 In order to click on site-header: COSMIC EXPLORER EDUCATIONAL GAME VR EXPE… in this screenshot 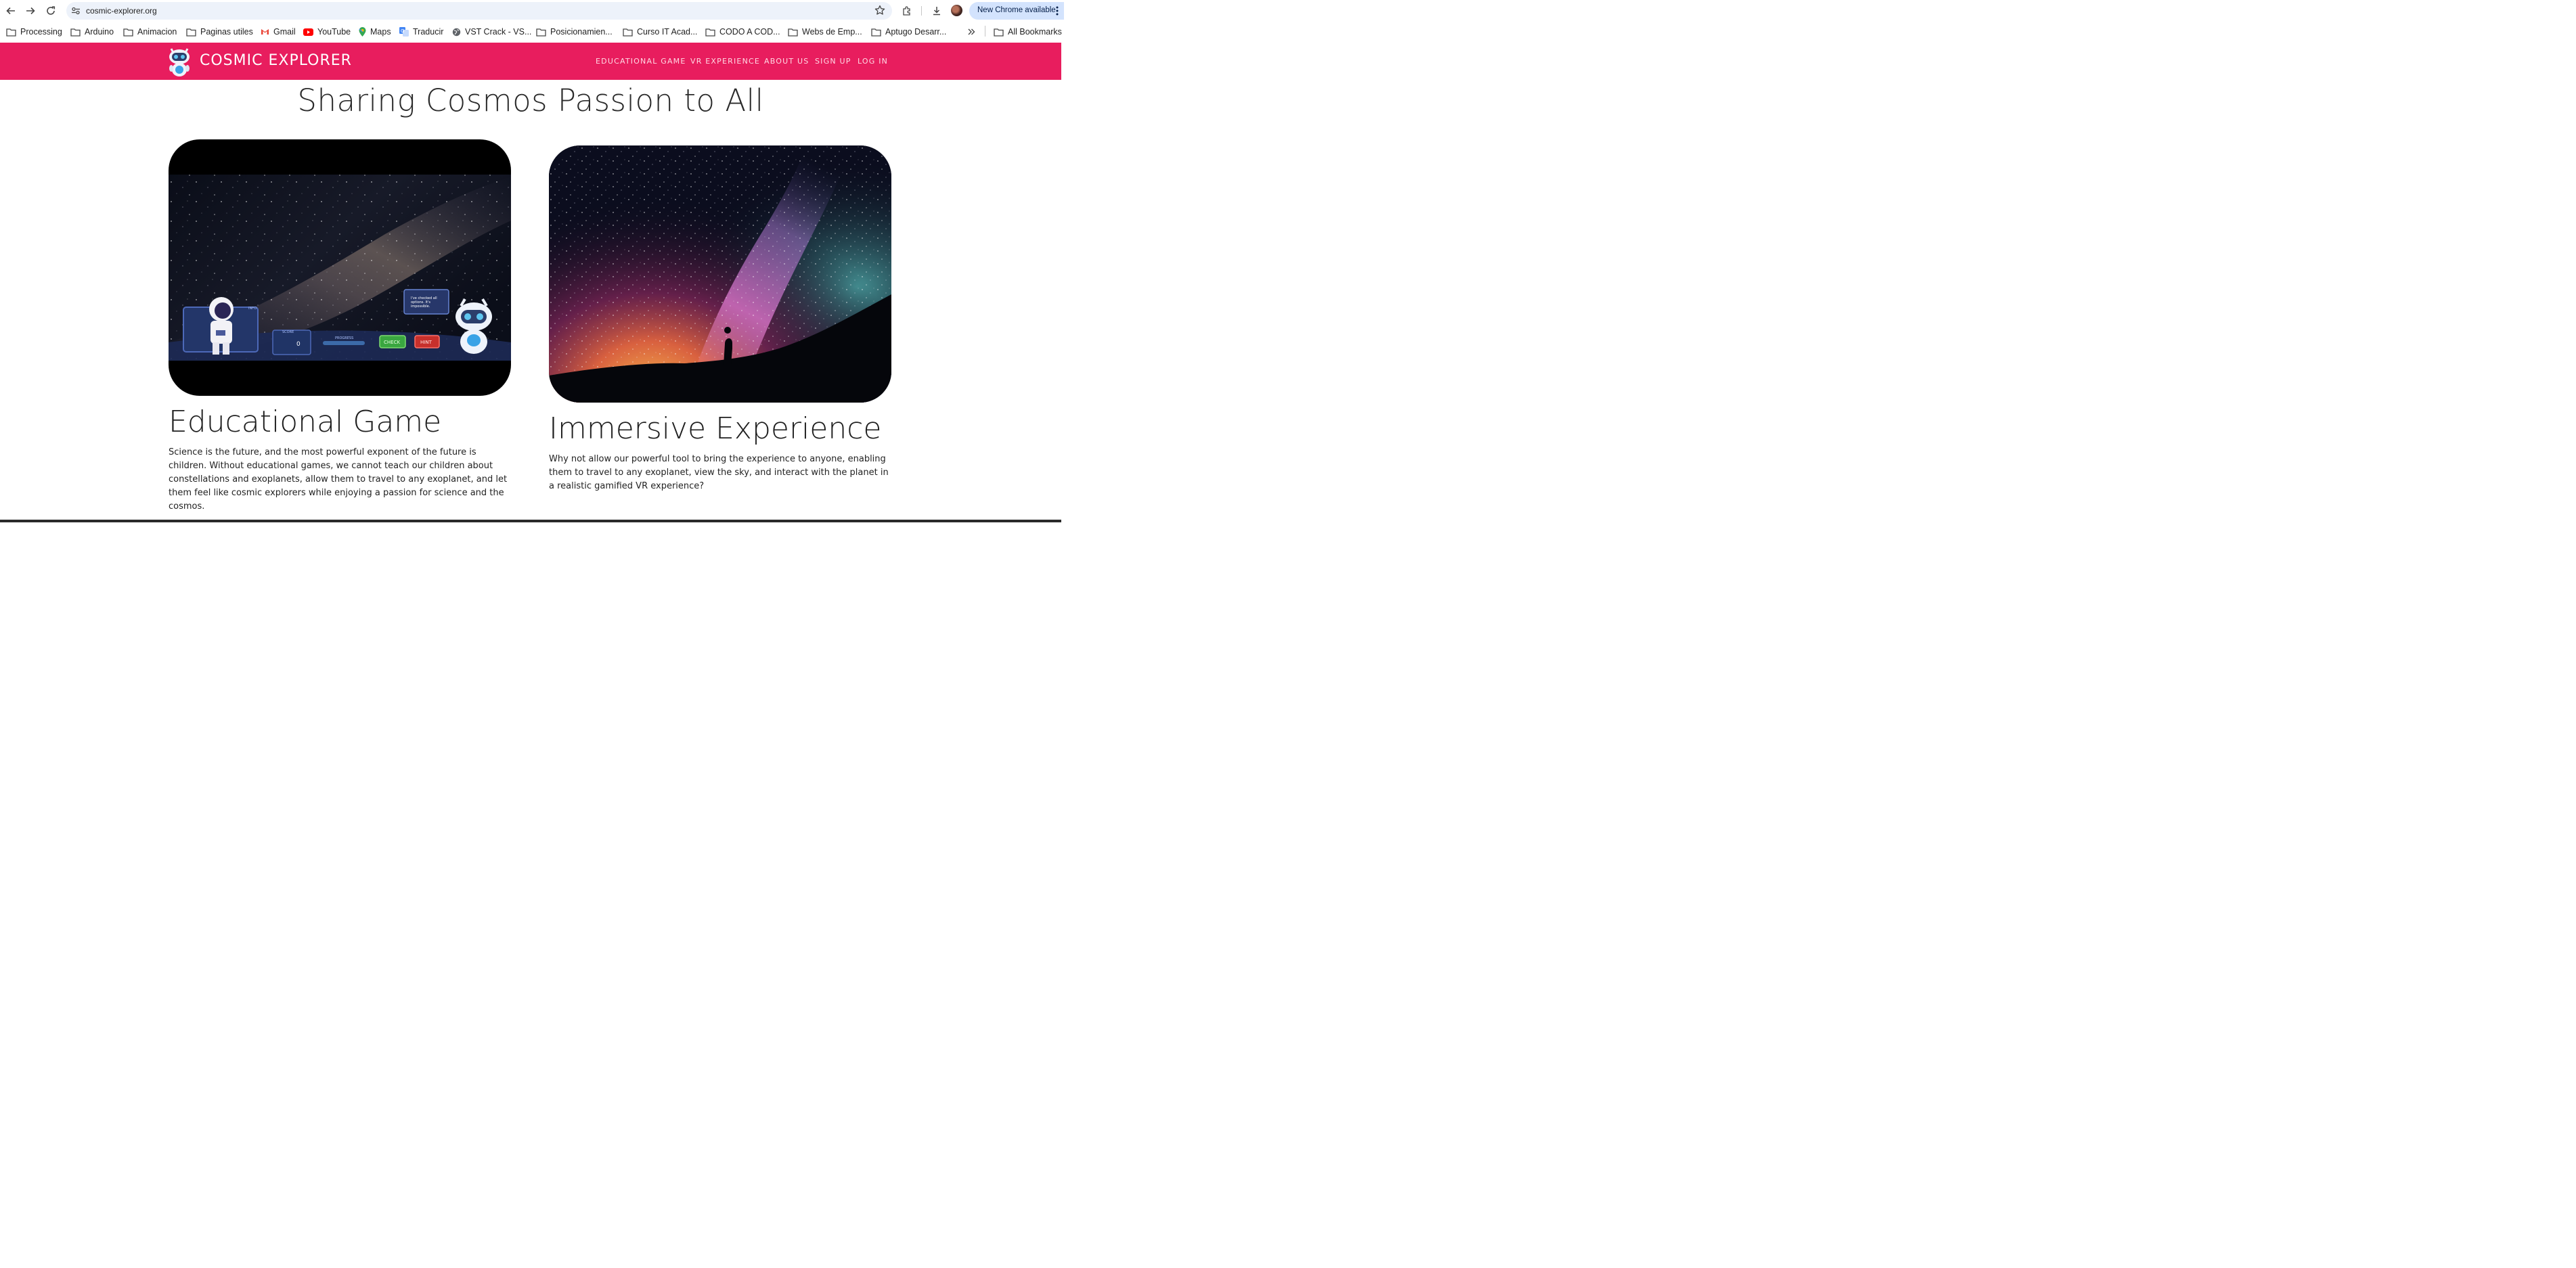, I will do `click(530, 61)`.